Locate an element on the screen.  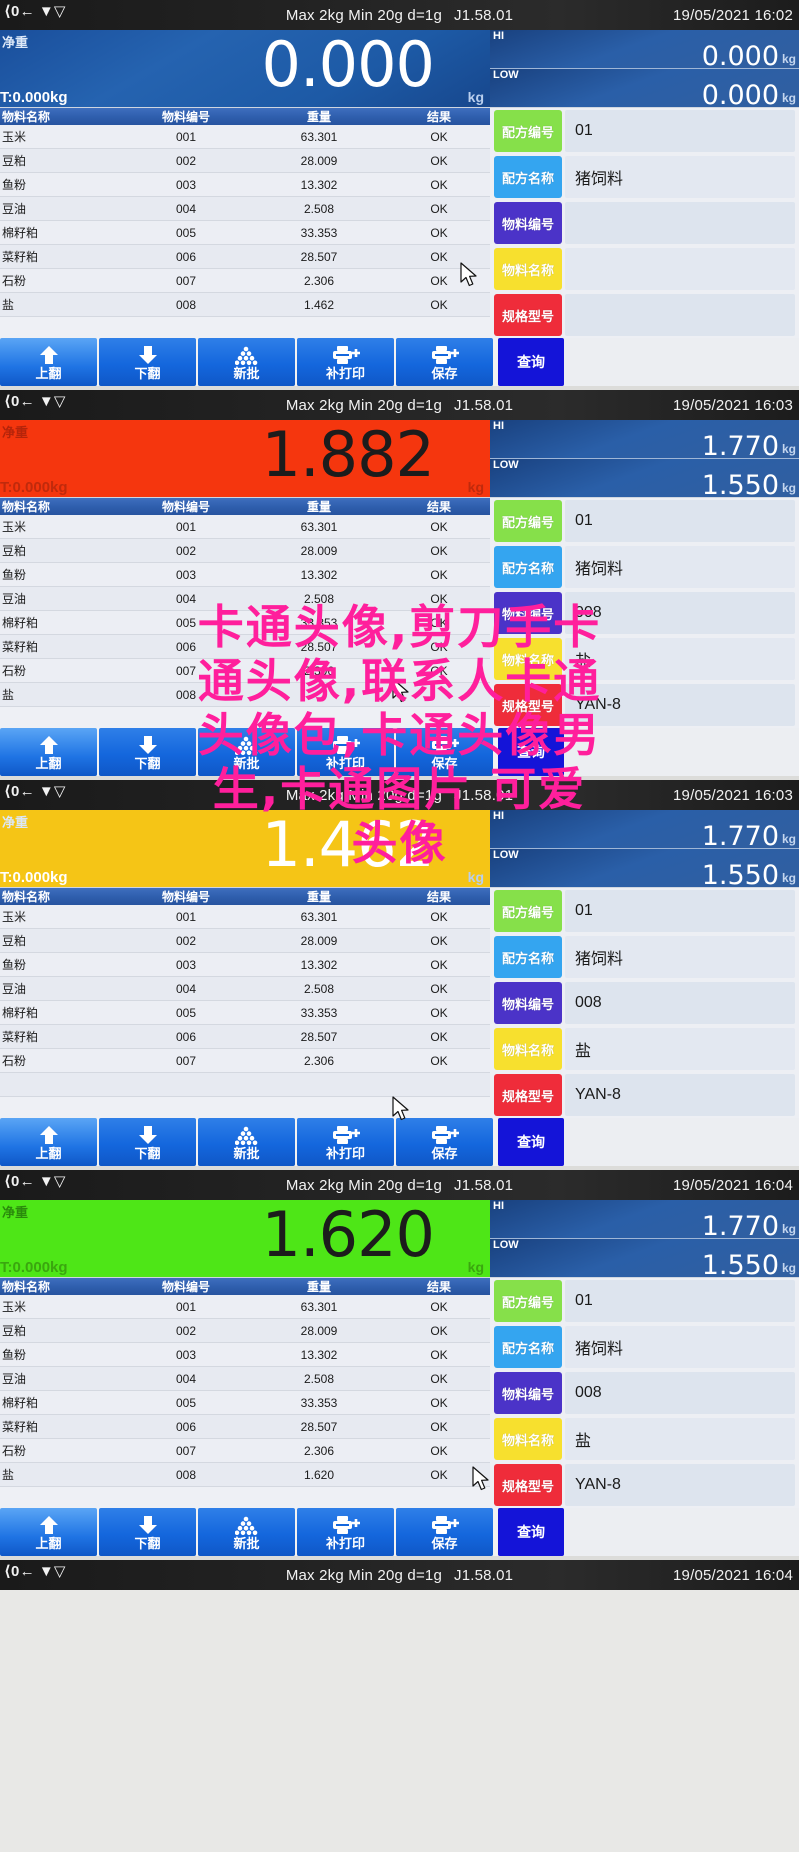
table-row: 盐 008 is located at coordinates (245, 695).